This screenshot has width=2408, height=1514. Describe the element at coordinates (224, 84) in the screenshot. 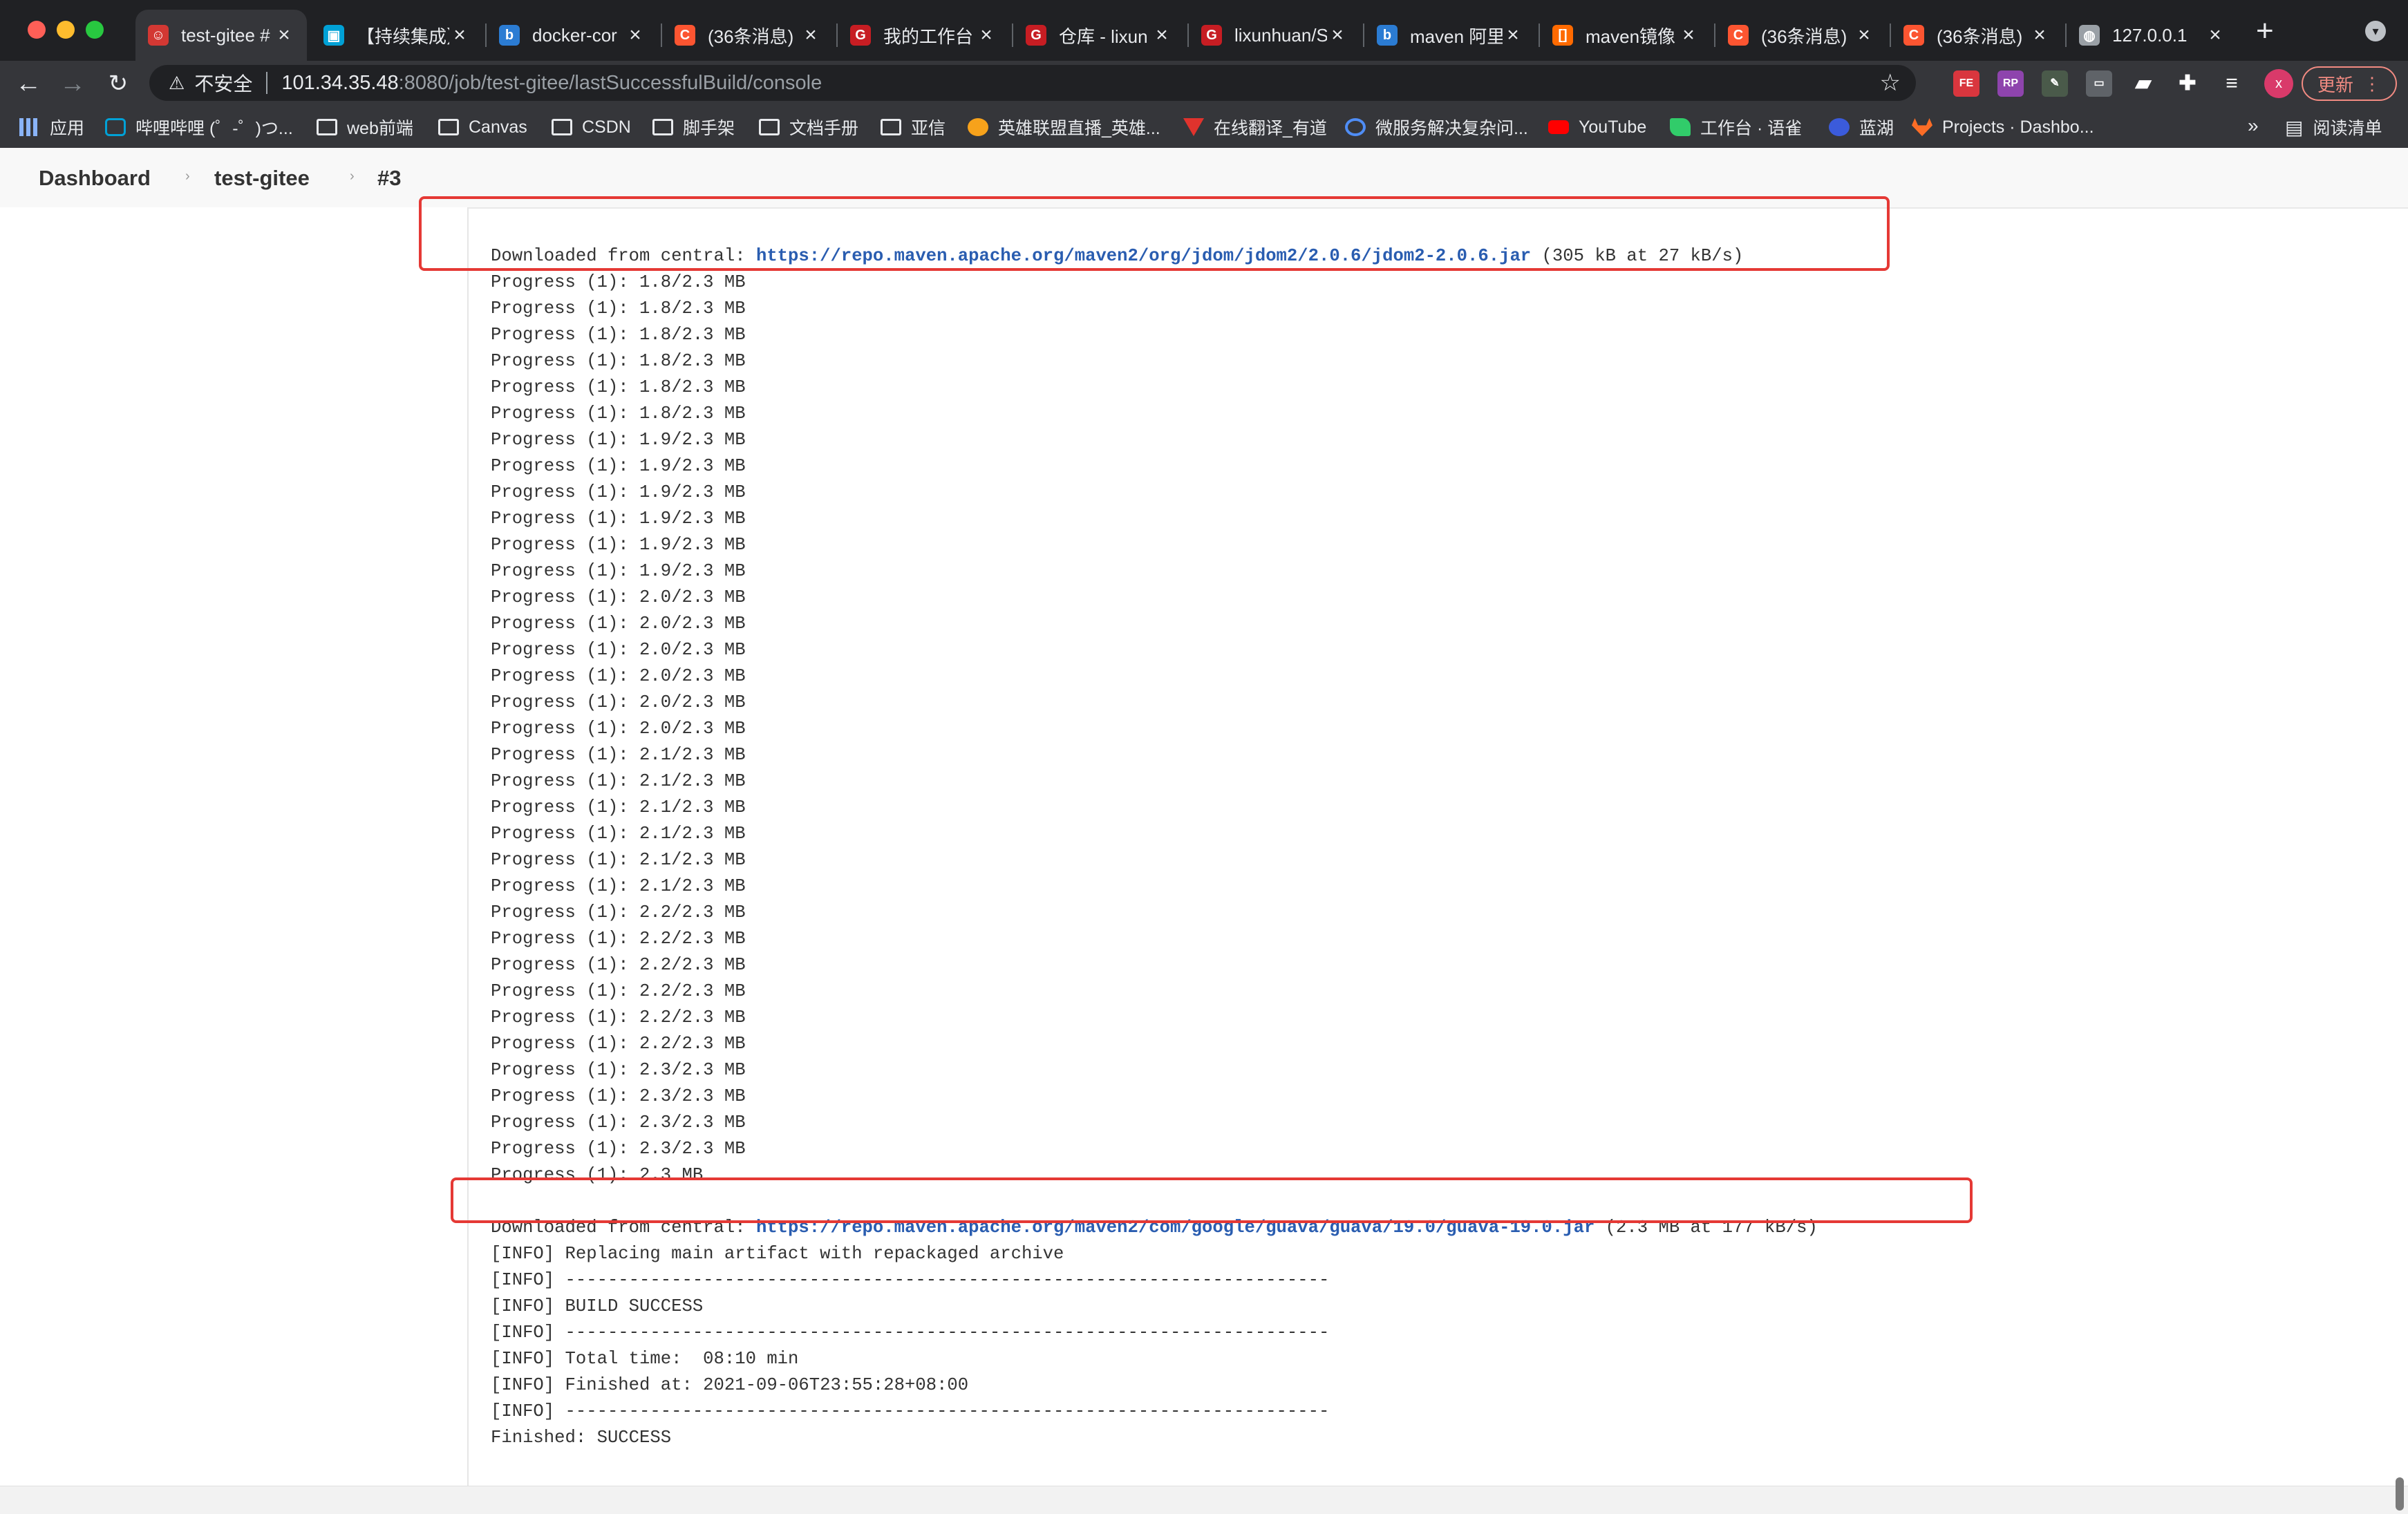

I see `not-secure-label: 不安全` at that location.